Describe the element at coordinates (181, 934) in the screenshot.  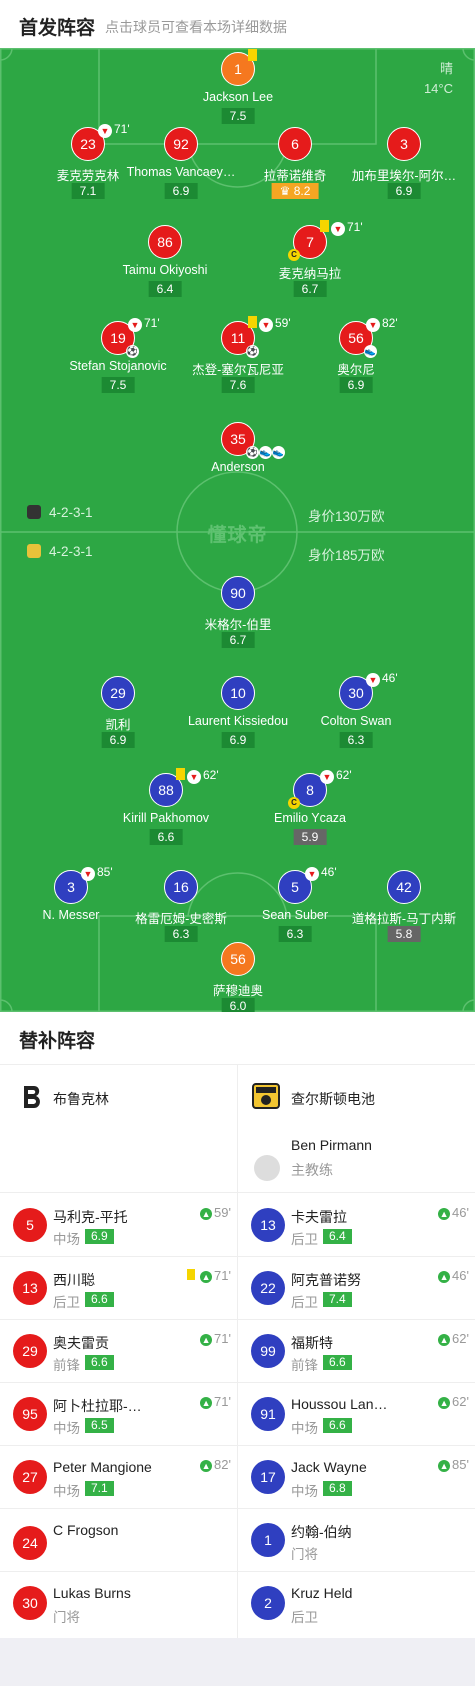
I see `player-rating: 6.3` at that location.